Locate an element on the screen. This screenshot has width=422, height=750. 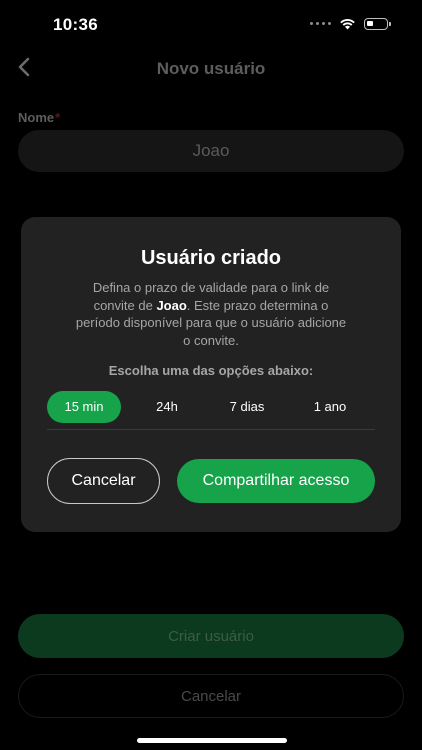
cancel-button: Cancelar is located at coordinates (211, 696).